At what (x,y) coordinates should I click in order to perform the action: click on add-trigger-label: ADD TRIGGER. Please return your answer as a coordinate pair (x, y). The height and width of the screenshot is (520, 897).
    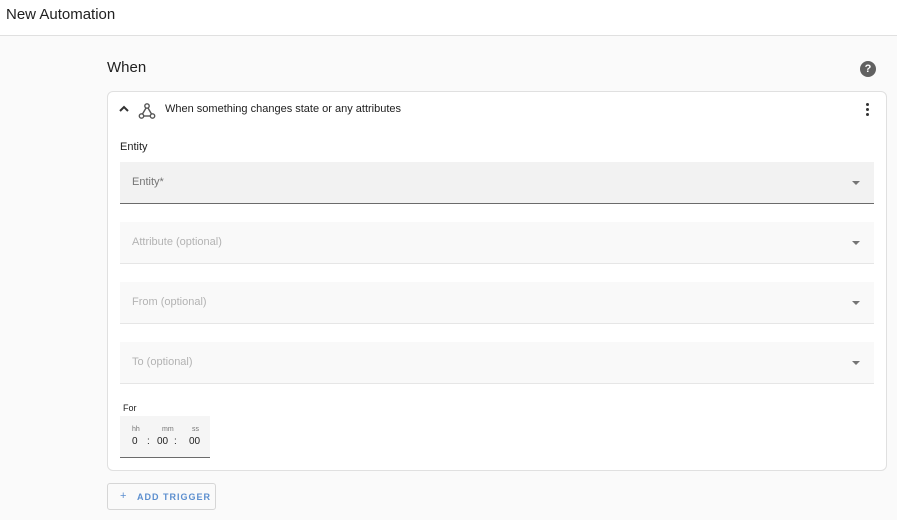
    Looking at the image, I should click on (174, 497).